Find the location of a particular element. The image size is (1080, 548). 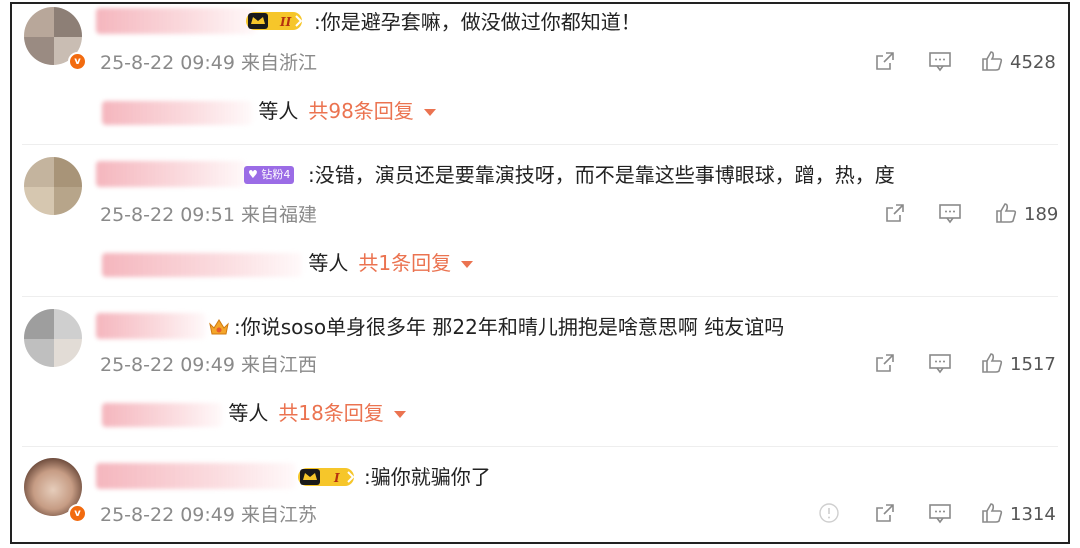

like-count: 1314 is located at coordinates (1033, 514).